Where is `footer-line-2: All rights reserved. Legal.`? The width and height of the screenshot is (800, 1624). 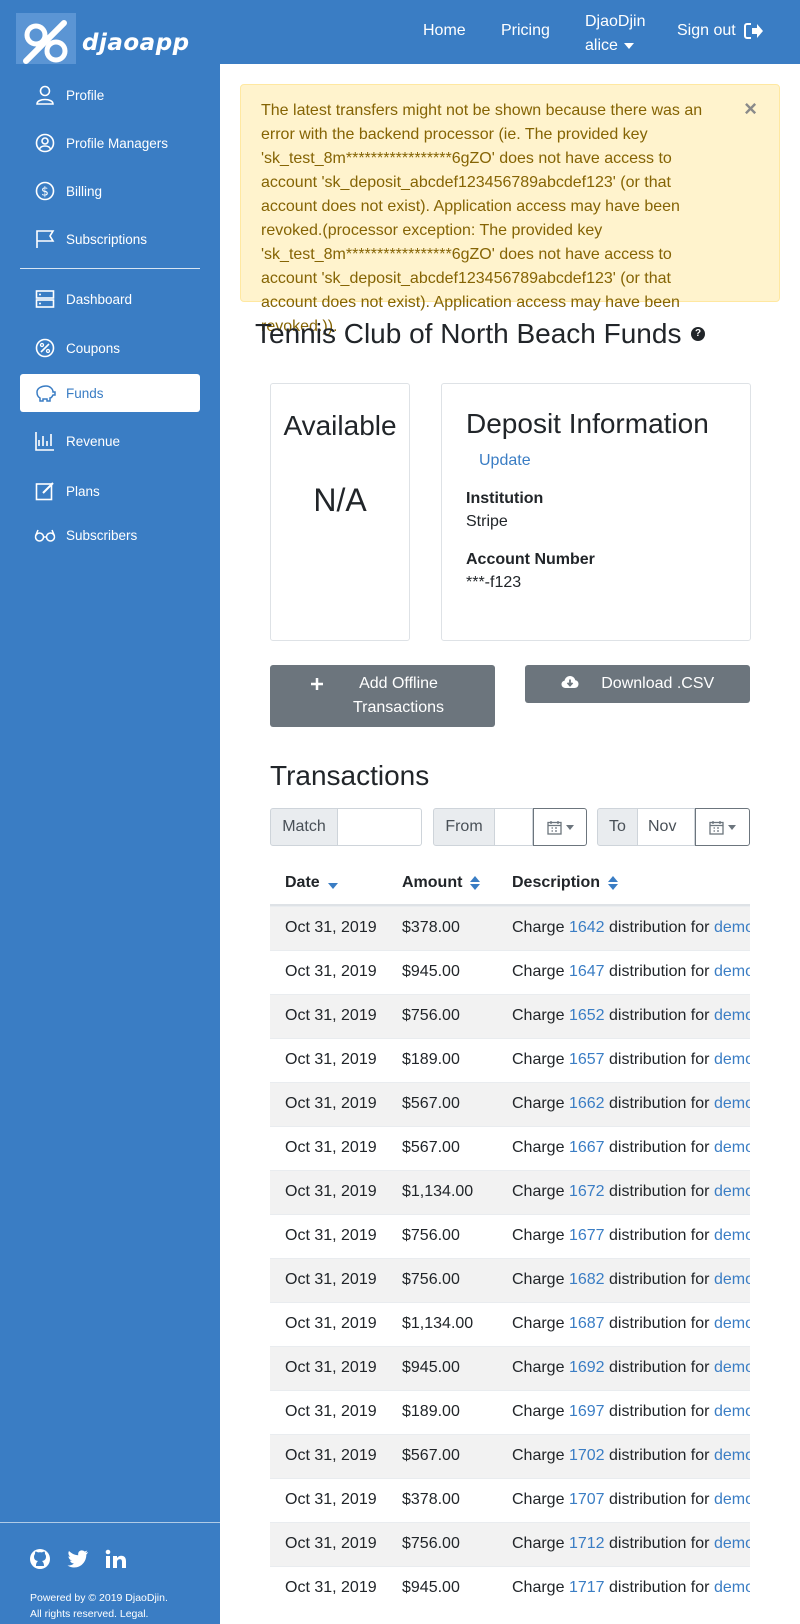
footer-line-2: All rights reserved. Legal. is located at coordinates (99, 1614).